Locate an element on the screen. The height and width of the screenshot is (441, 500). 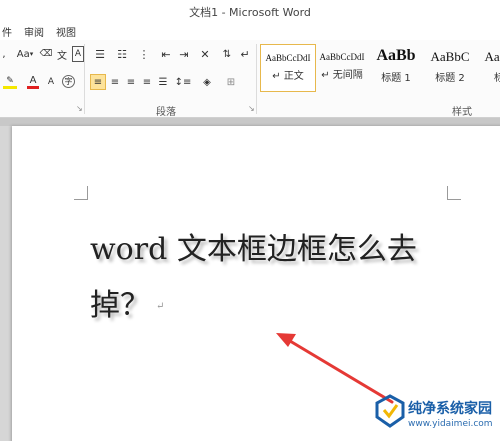
bullets-icon: ☰ is located at coordinates (100, 54).